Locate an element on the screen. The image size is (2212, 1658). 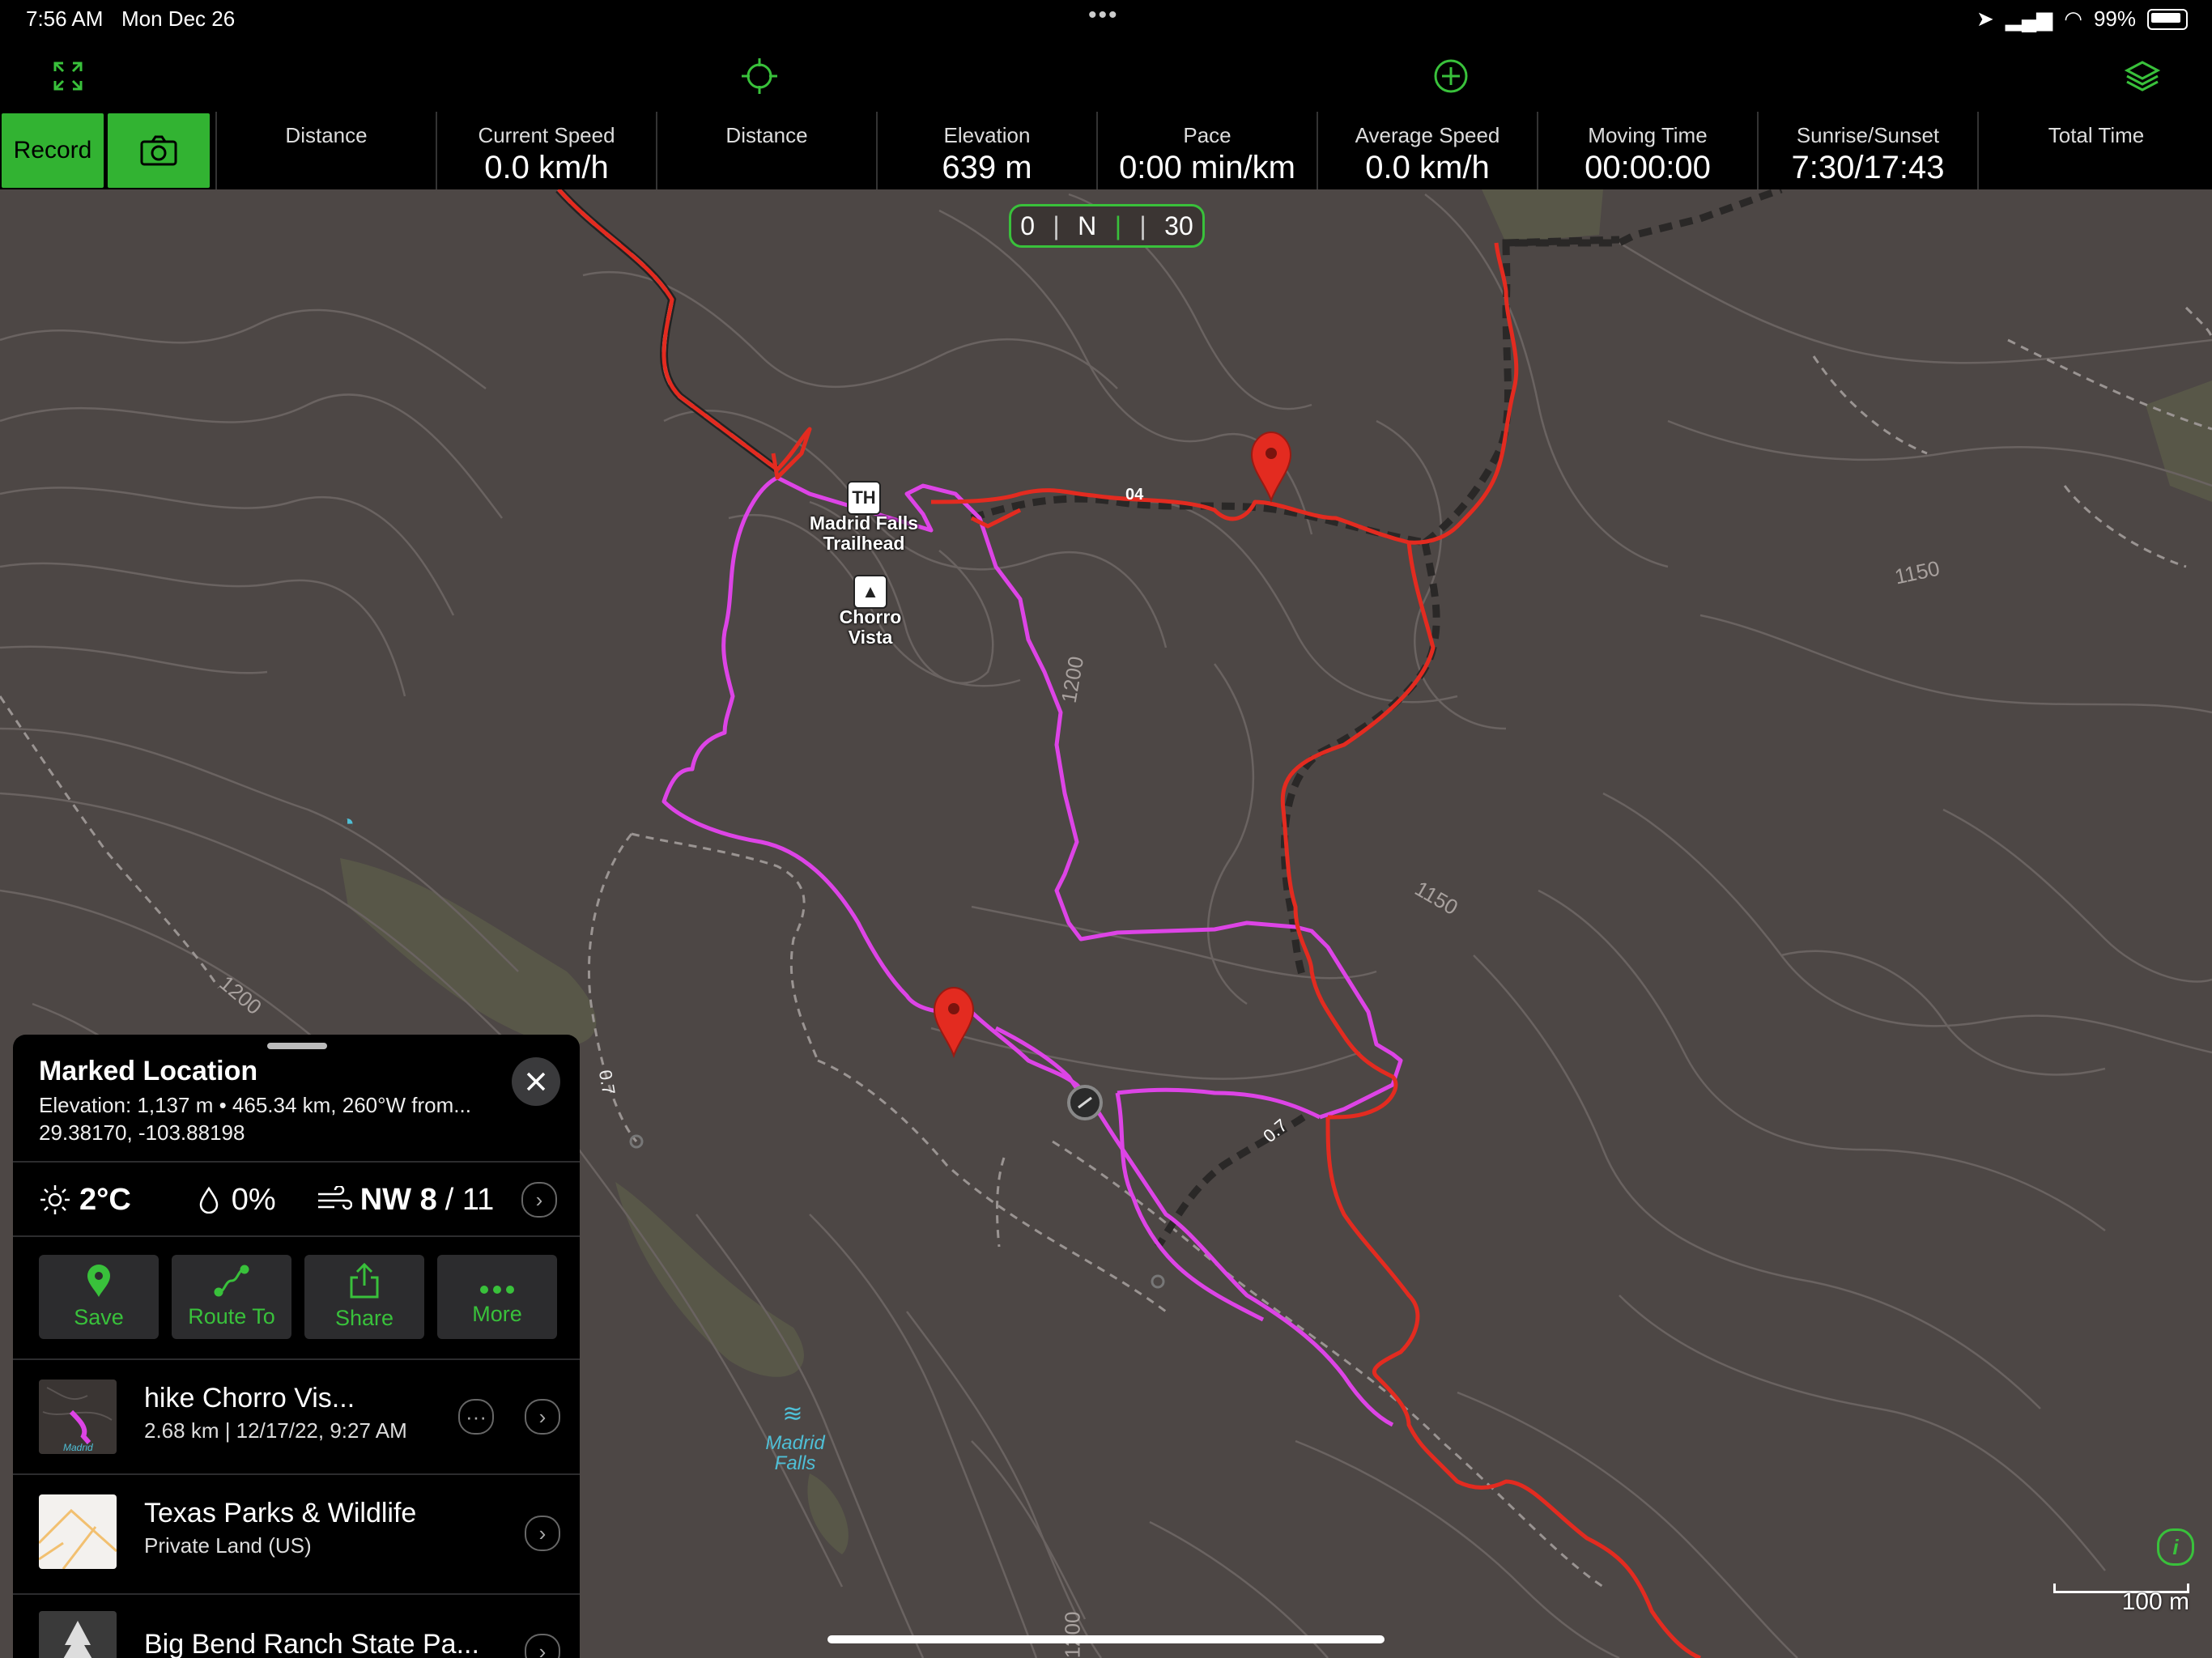
action-buttons: Save Route To Share More is located at coordinates (298, 1299).